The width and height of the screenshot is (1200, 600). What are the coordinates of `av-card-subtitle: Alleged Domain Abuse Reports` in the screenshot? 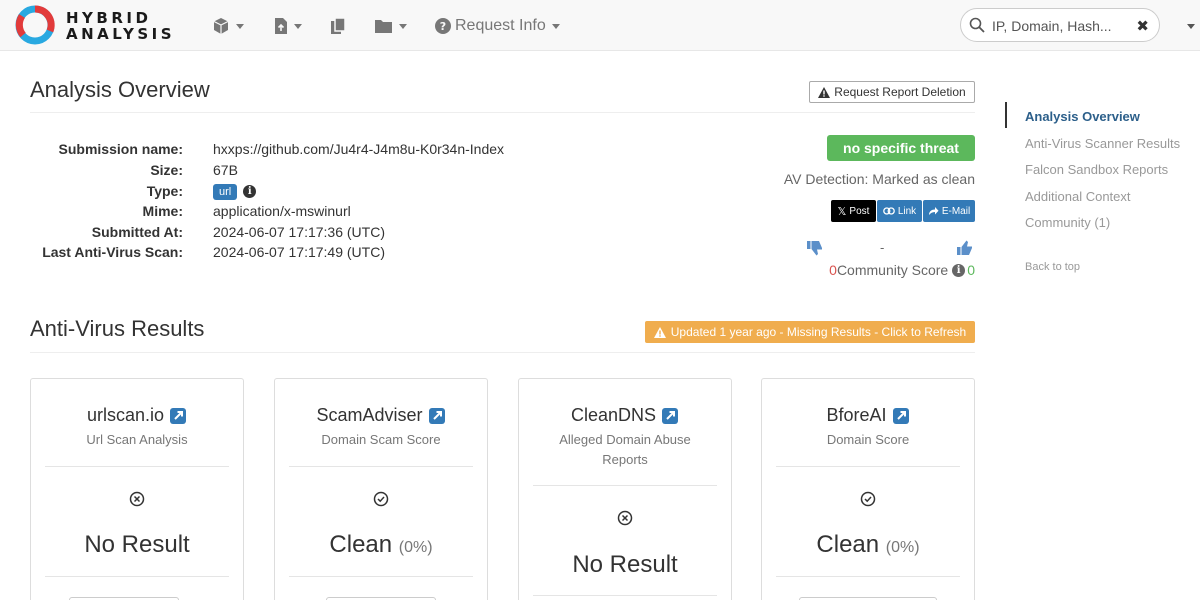 It's located at (625, 449).